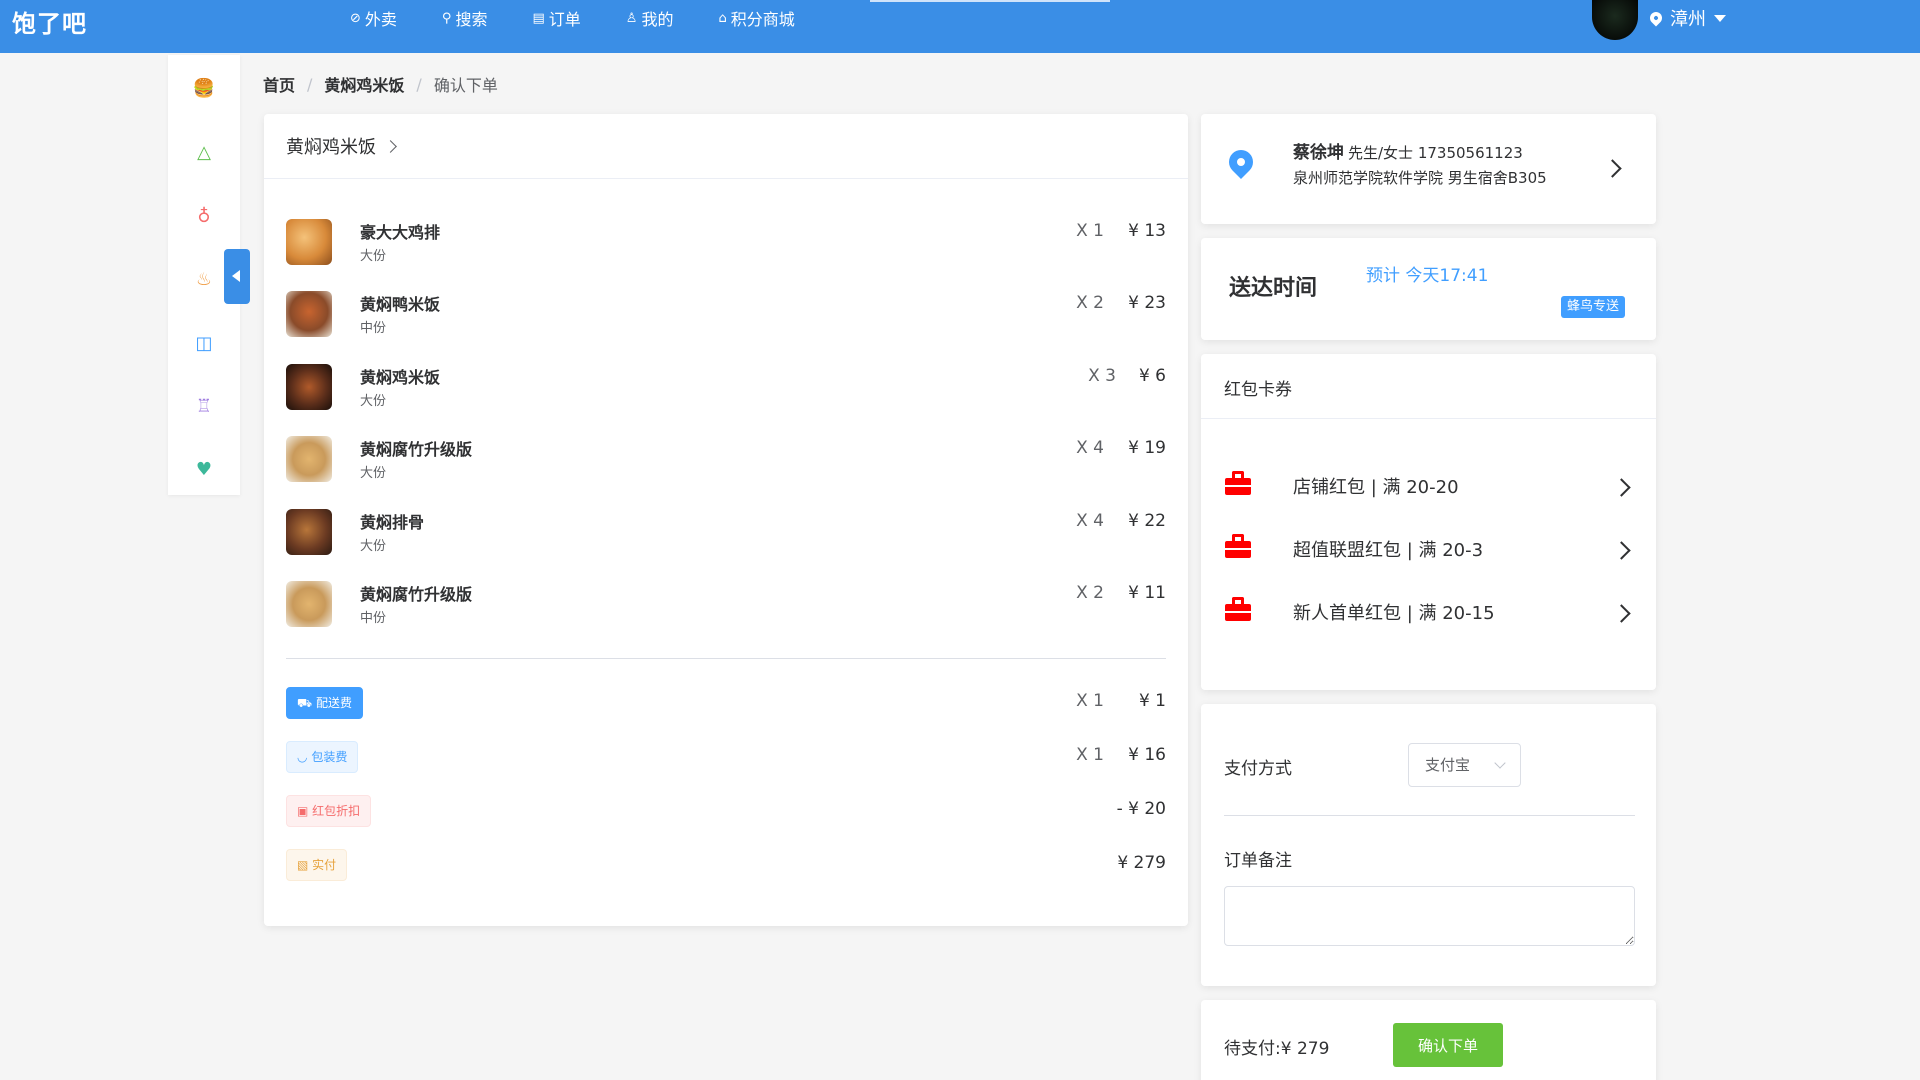  I want to click on order-note-label: 订单备注, so click(1258, 861).